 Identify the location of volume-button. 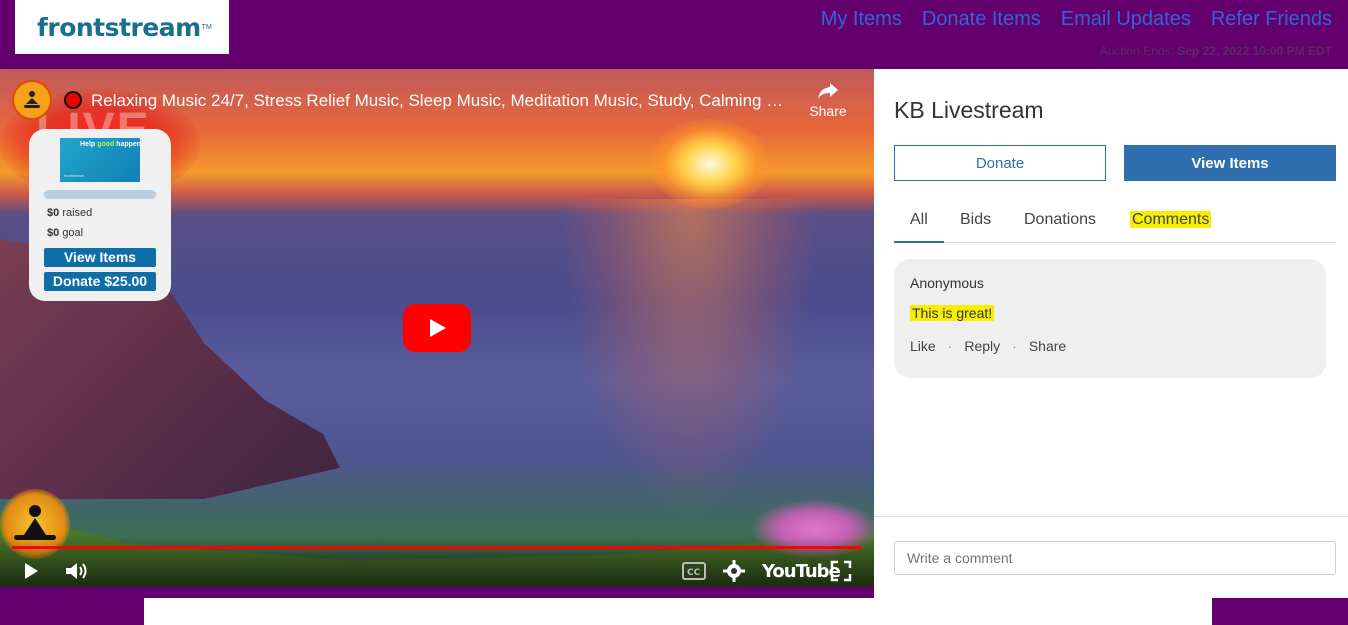
(77, 571).